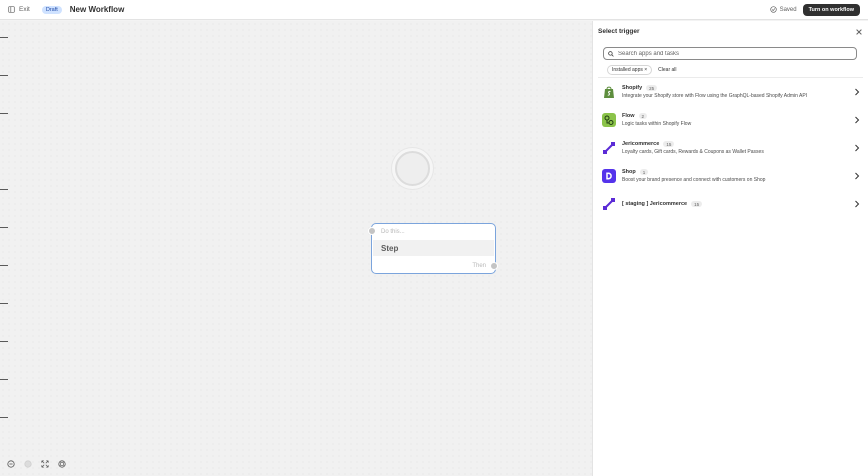 This screenshot has width=868, height=476. I want to click on start-node, so click(412, 168).